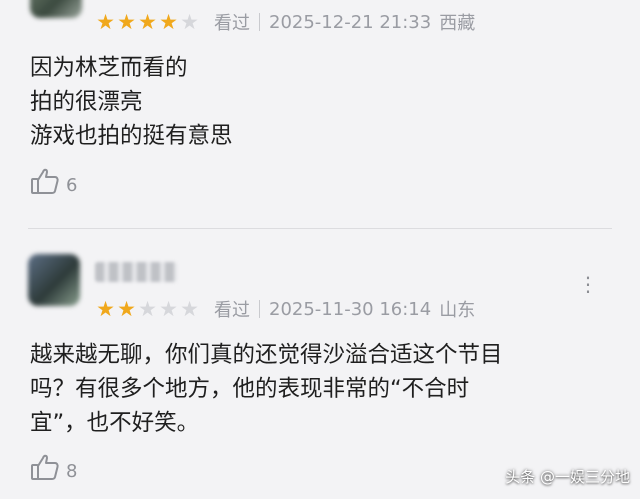 This screenshot has height=499, width=640. Describe the element at coordinates (457, 23) in the screenshot. I see `review-location: 西藏` at that location.